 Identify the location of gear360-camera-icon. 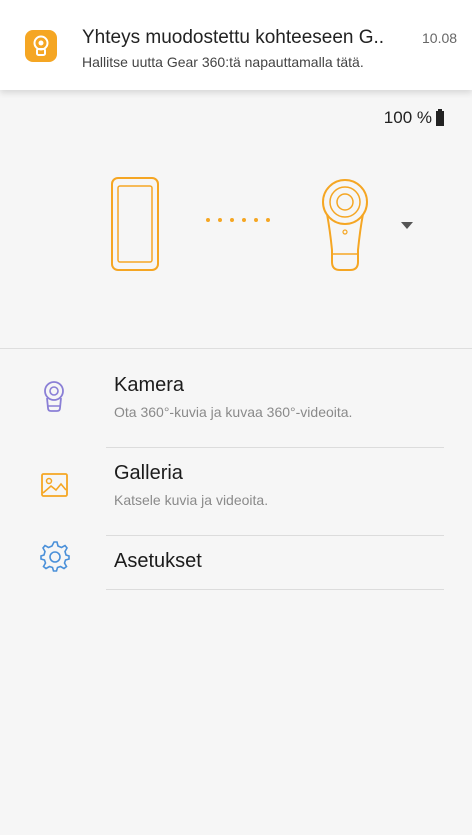
(345, 225).